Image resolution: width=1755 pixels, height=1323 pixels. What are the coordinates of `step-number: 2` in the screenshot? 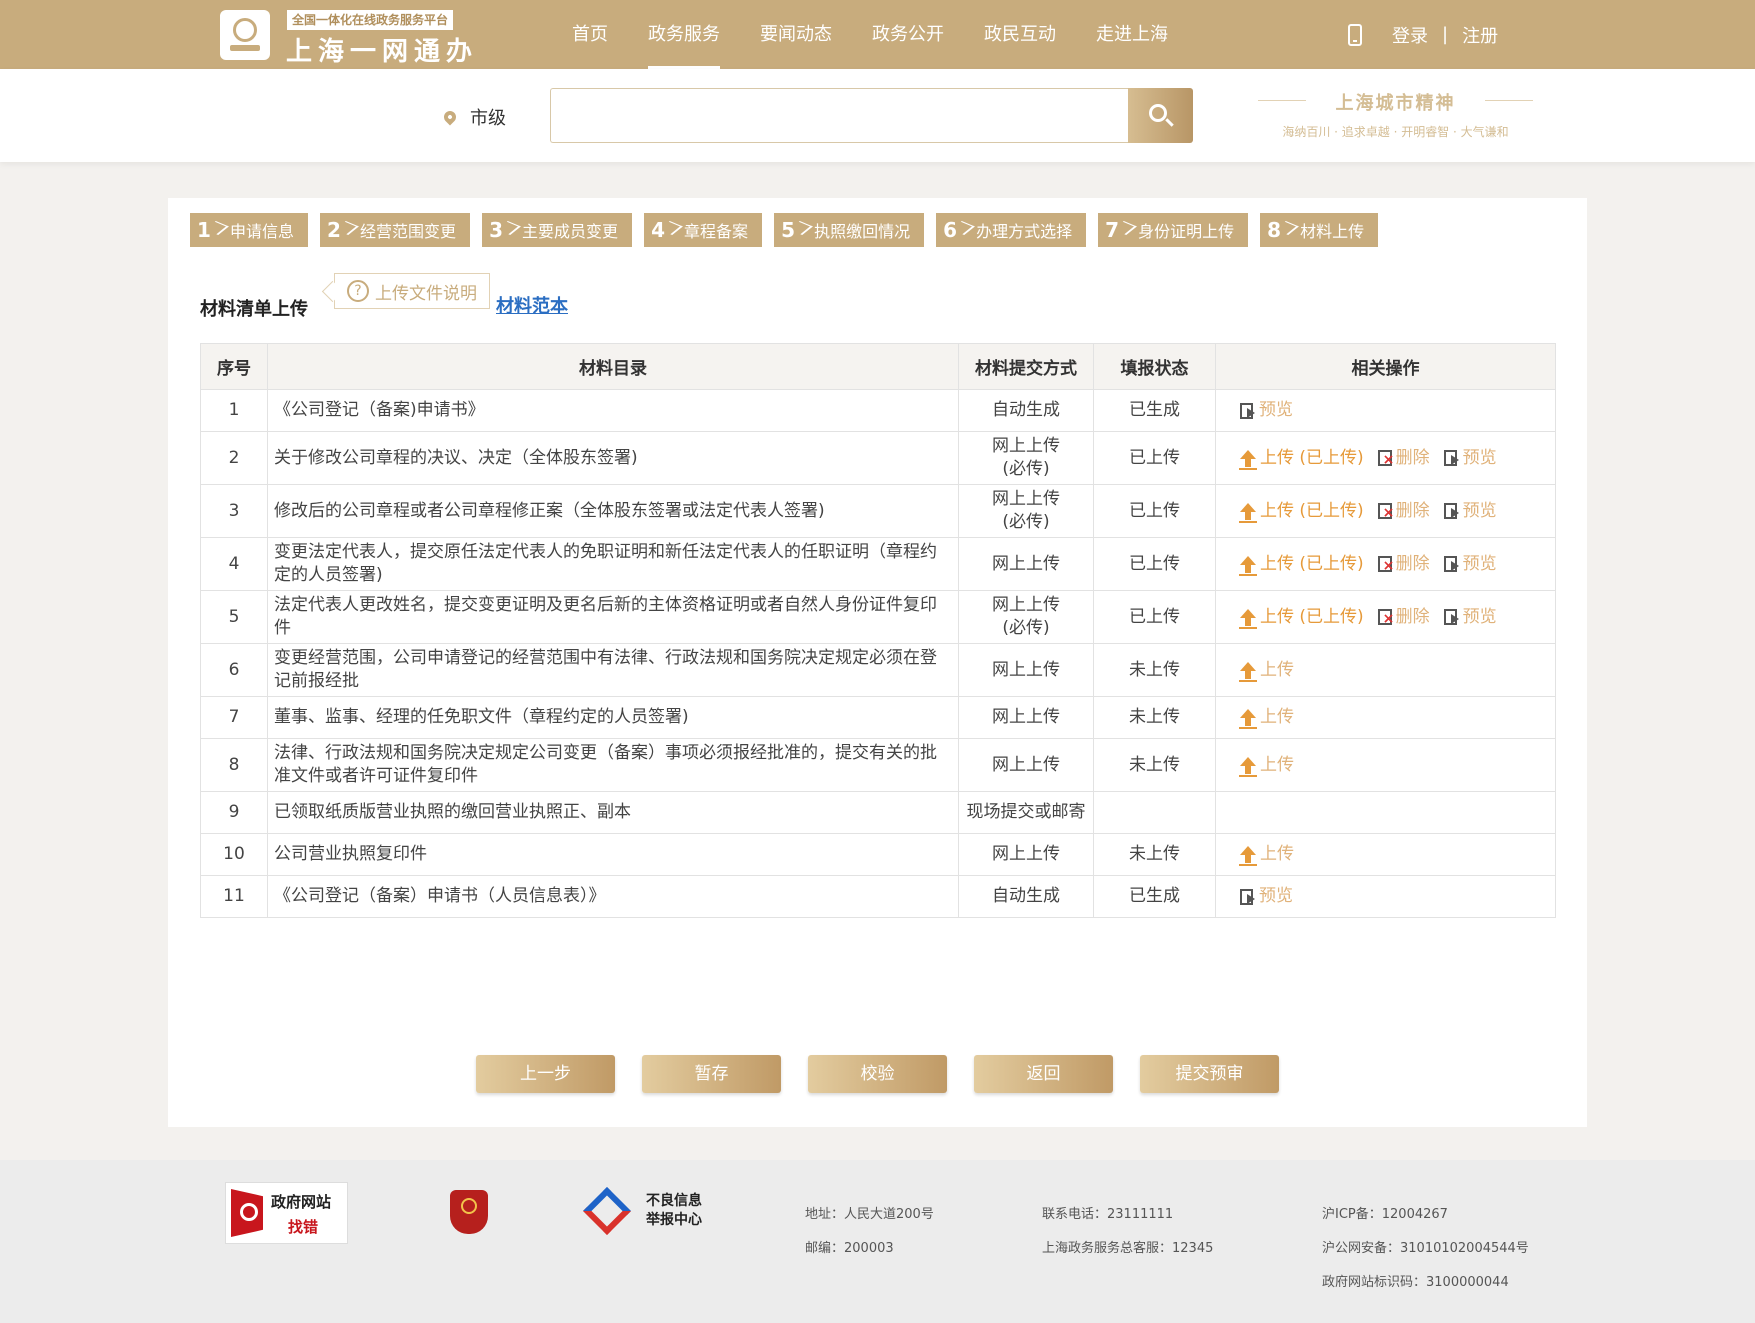 It's located at (334, 230).